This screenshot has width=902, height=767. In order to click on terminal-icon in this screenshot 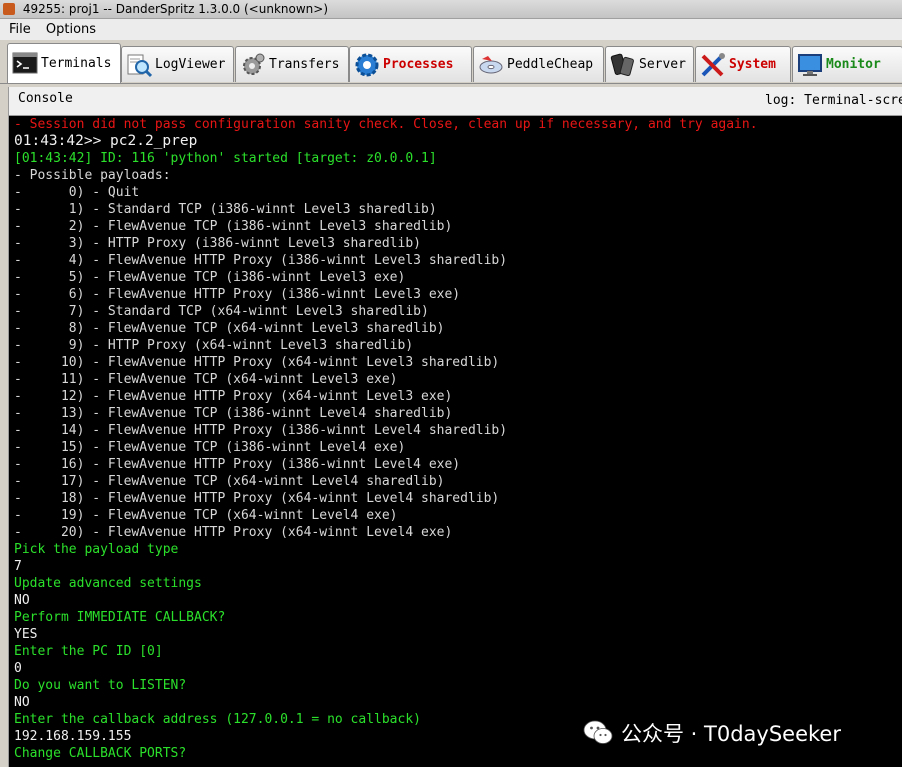, I will do `click(25, 62)`.